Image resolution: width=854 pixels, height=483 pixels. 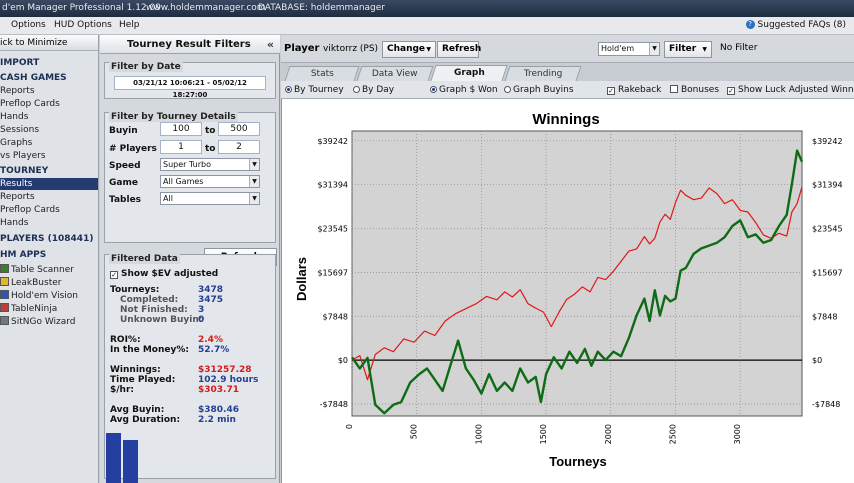 What do you see at coordinates (30, 104) in the screenshot?
I see `nav-cash-preflop: Preflop Cards` at bounding box center [30, 104].